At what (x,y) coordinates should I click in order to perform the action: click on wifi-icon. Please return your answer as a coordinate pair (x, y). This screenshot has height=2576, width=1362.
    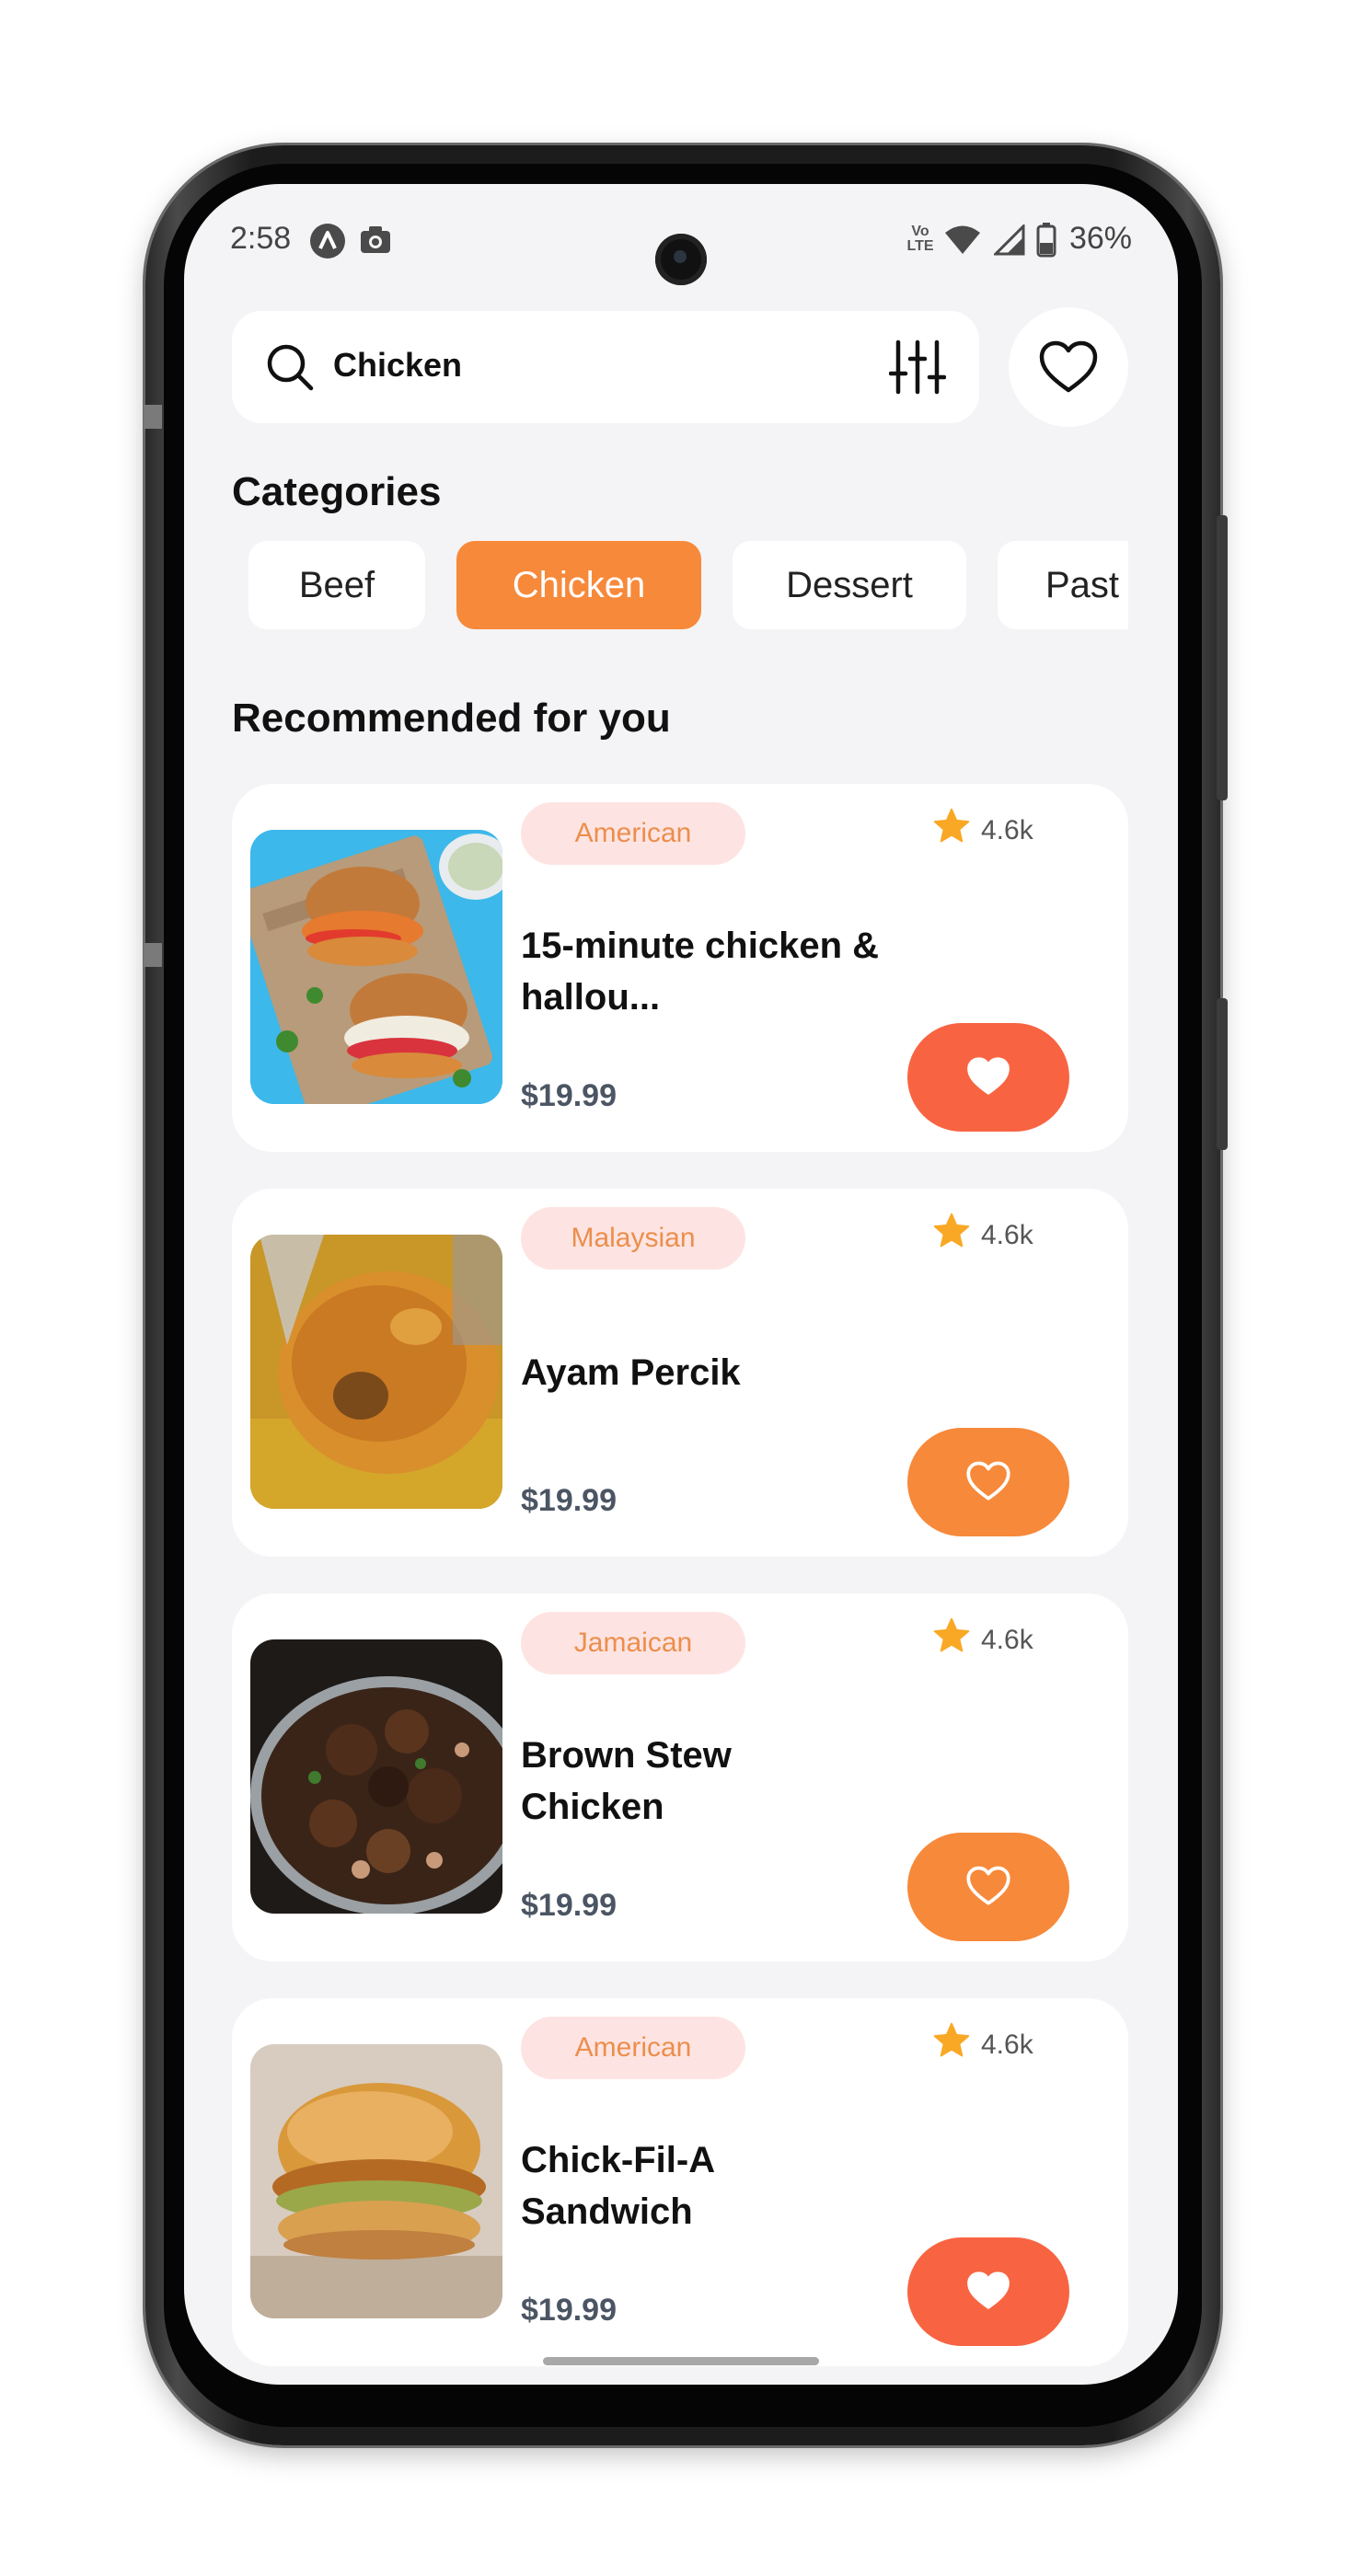
    Looking at the image, I should click on (963, 242).